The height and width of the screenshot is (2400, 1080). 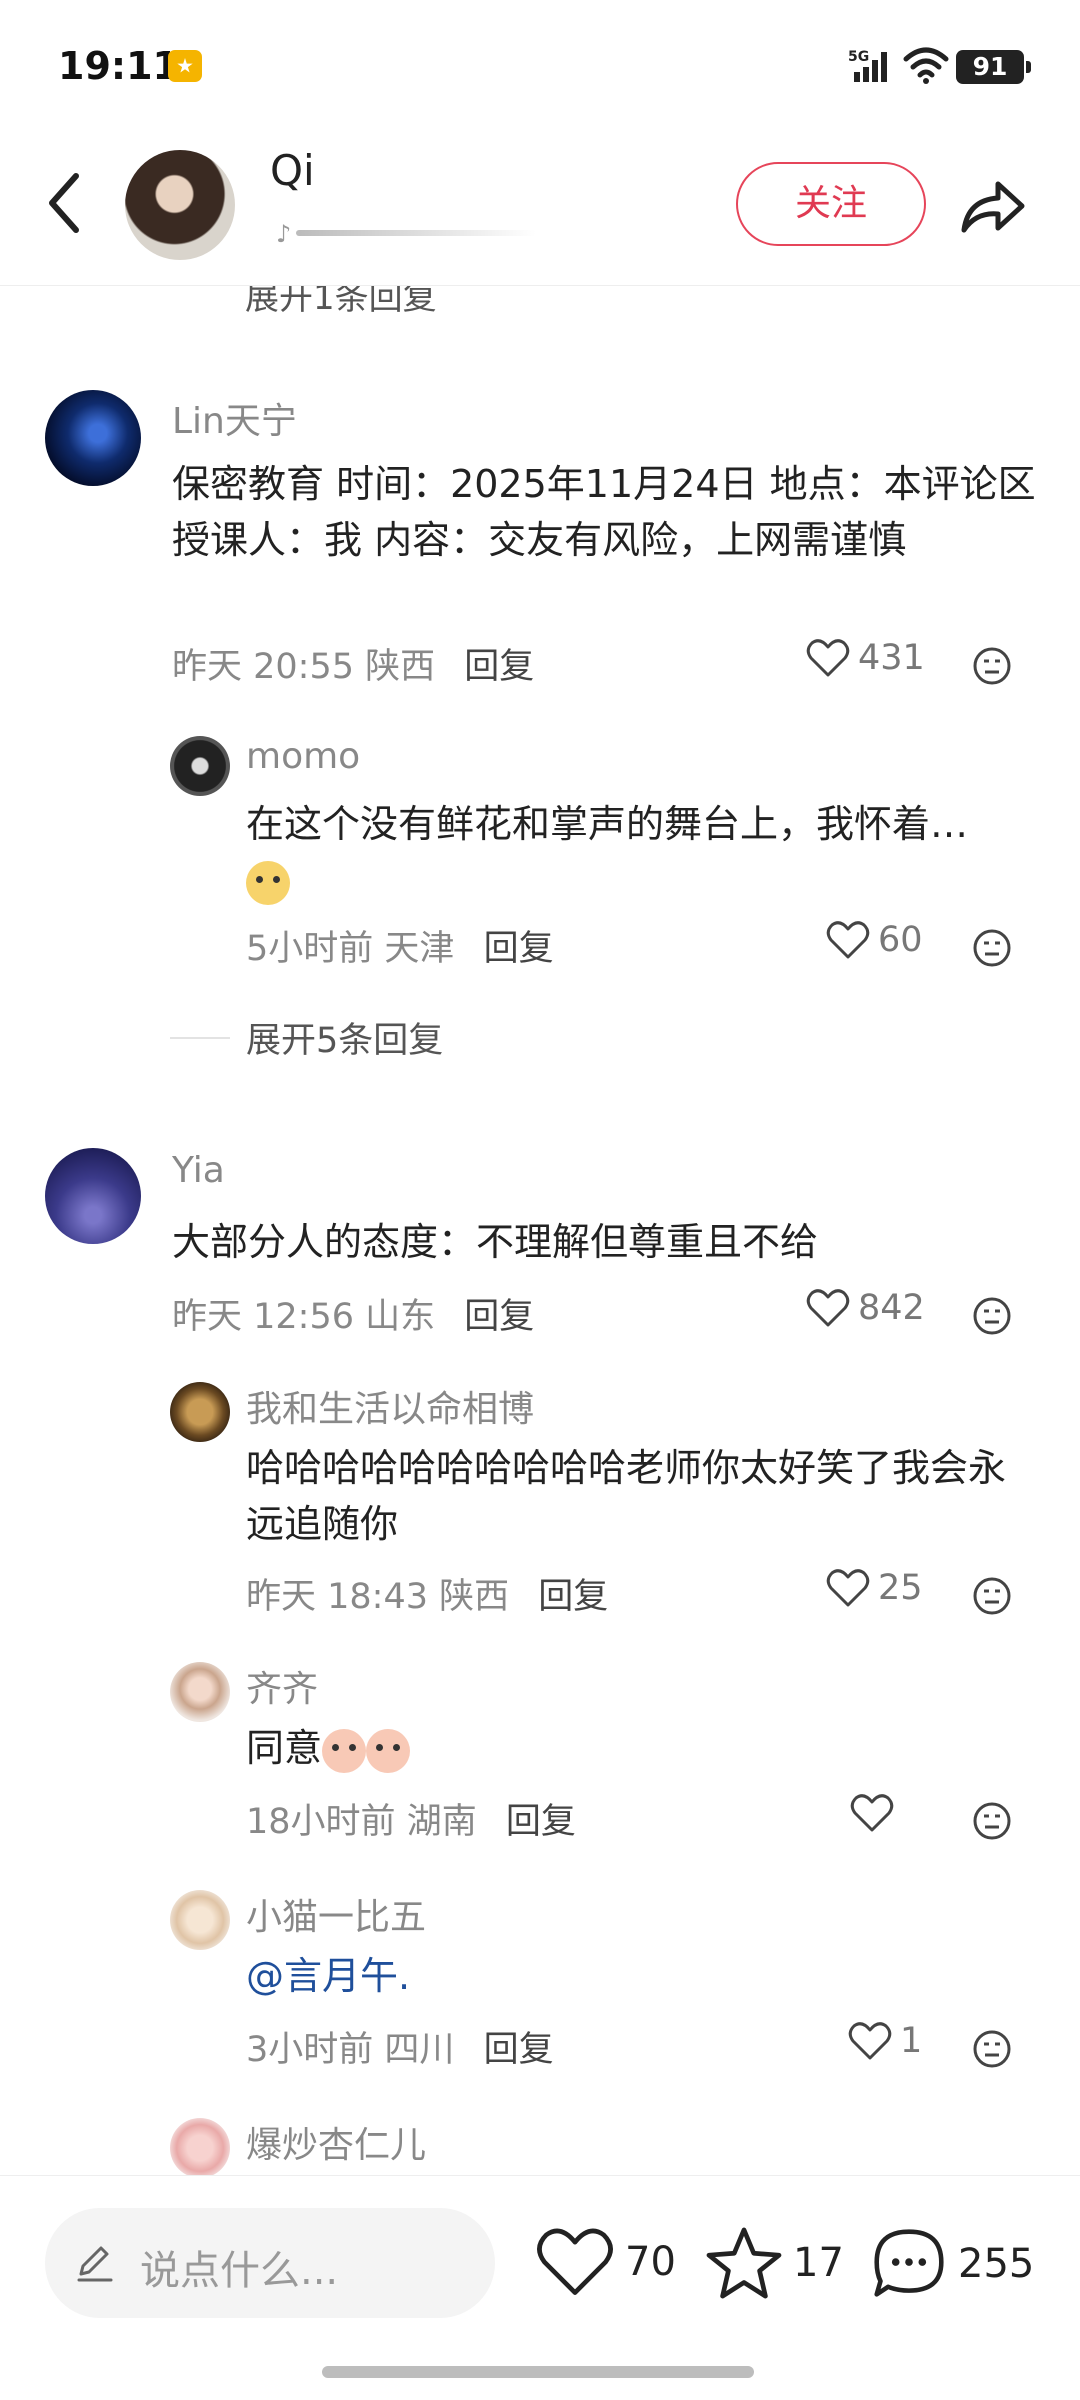 I want to click on like-button, so click(x=876, y=1813).